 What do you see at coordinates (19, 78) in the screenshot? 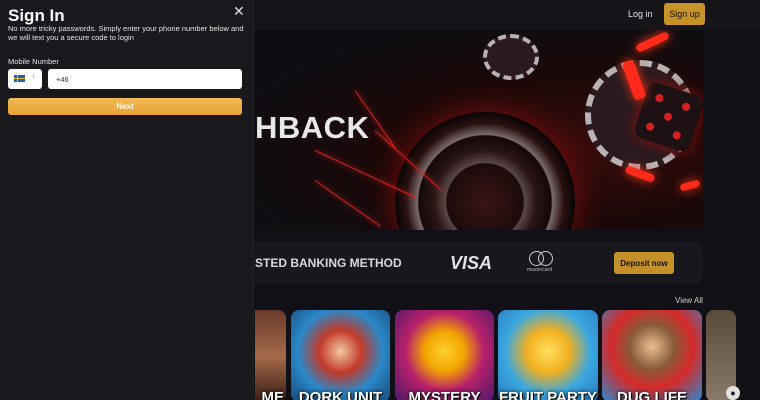
I see `sweden-flag-icon` at bounding box center [19, 78].